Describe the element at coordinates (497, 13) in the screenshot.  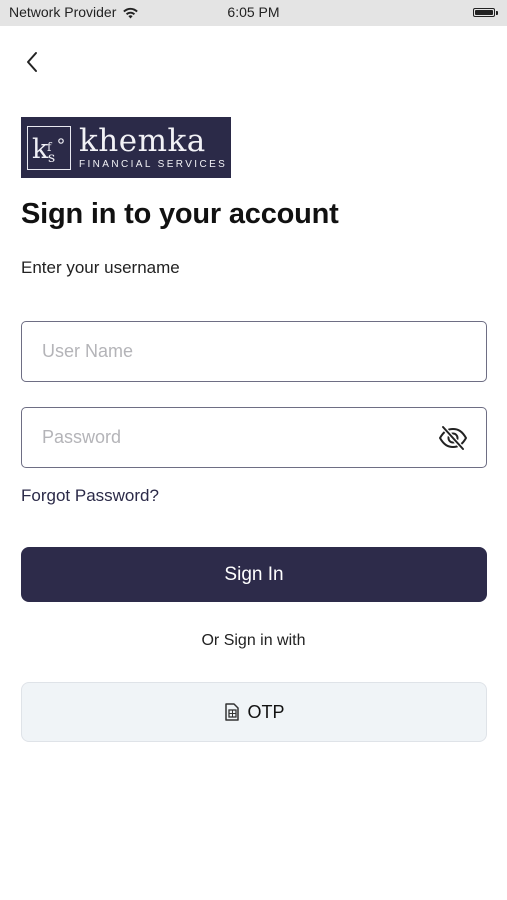
I see `battery-tip` at that location.